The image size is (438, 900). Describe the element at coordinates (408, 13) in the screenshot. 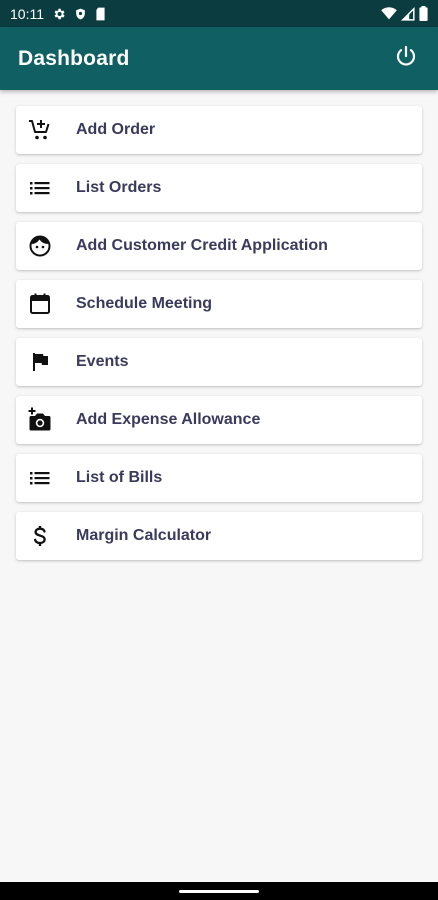

I see `signal-icon` at that location.